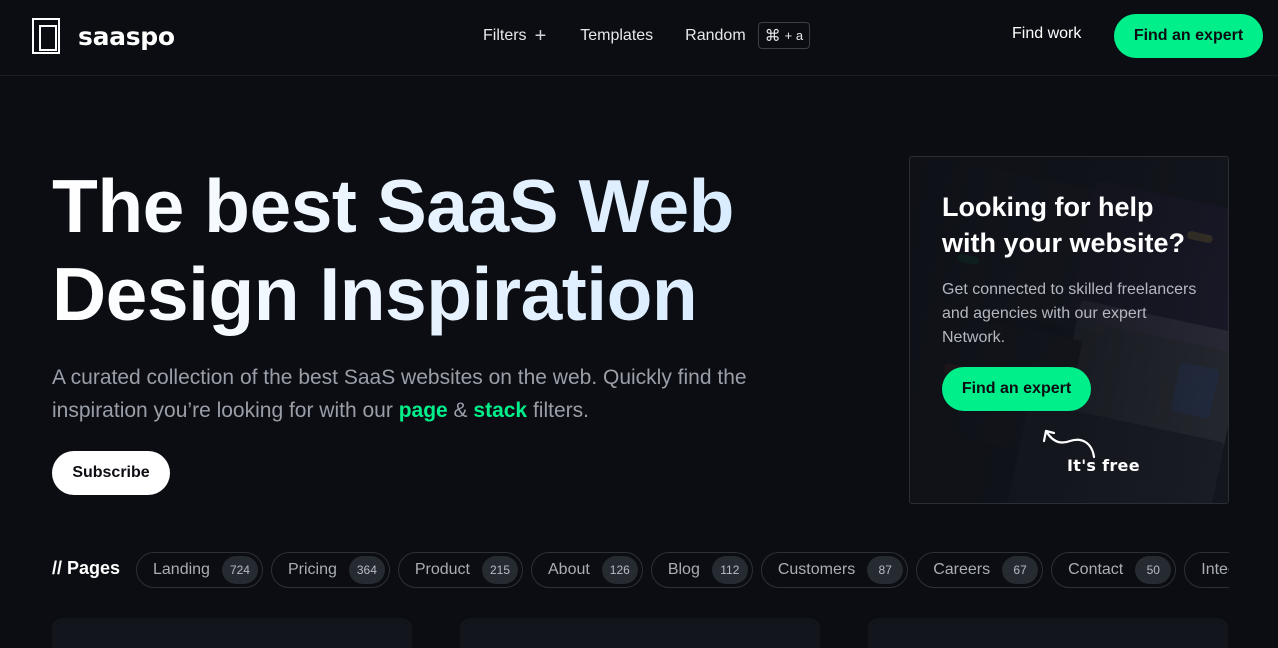 The height and width of the screenshot is (648, 1278). I want to click on chip-label: Pricing, so click(312, 569).